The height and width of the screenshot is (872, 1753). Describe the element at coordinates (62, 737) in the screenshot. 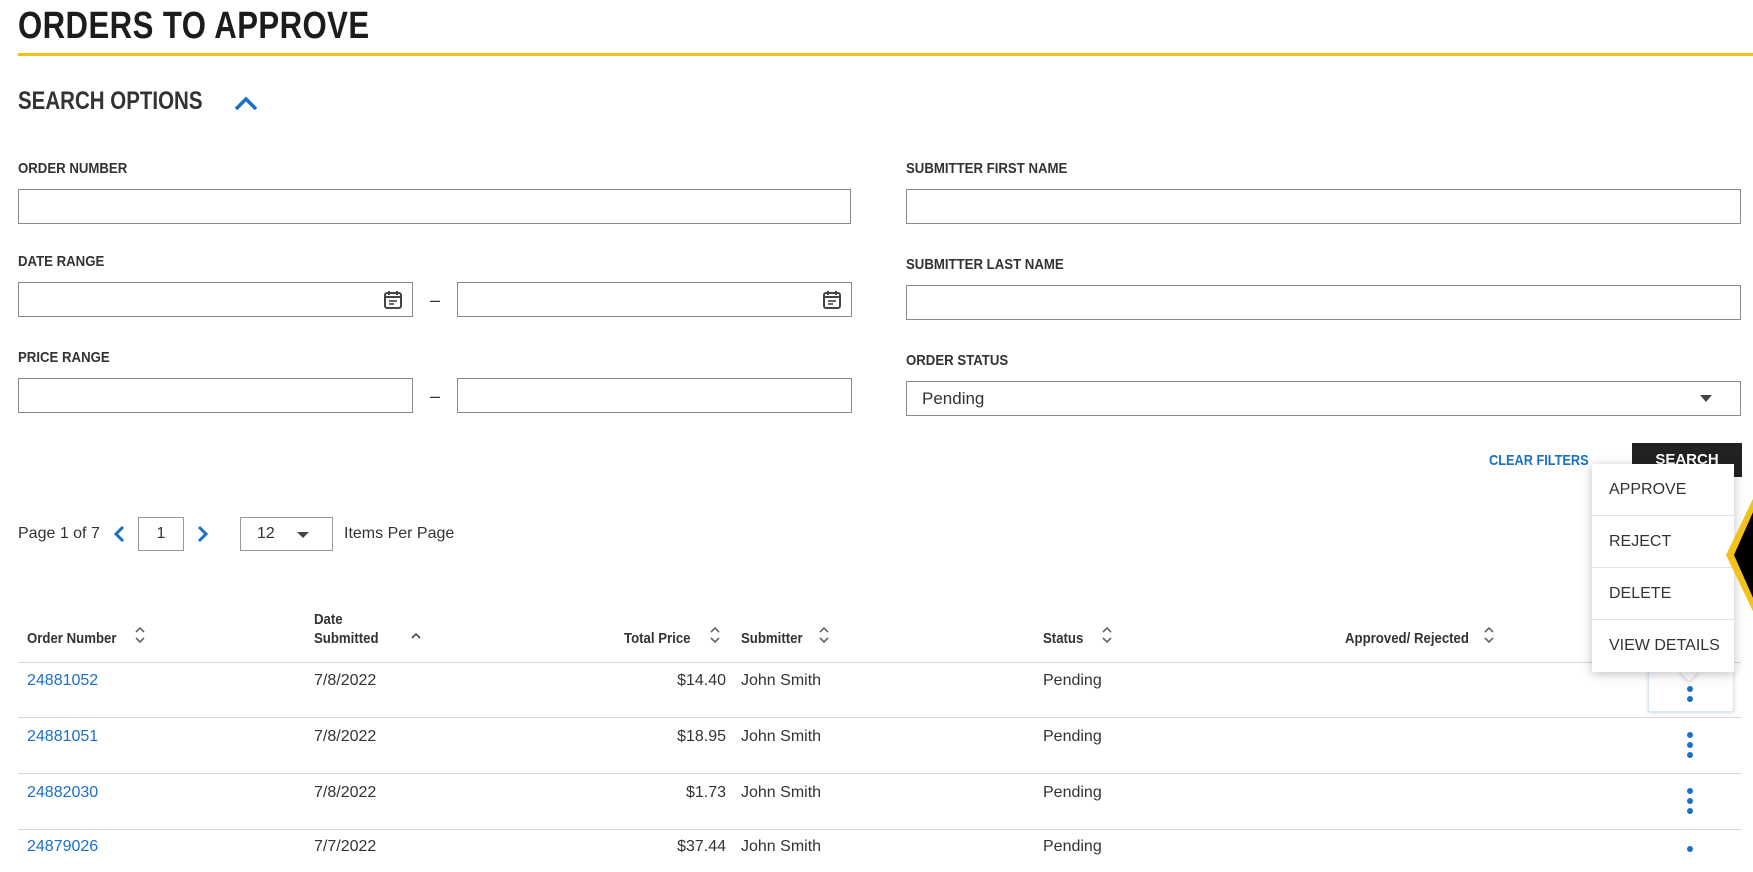

I see `order-number-link: 24881051` at that location.